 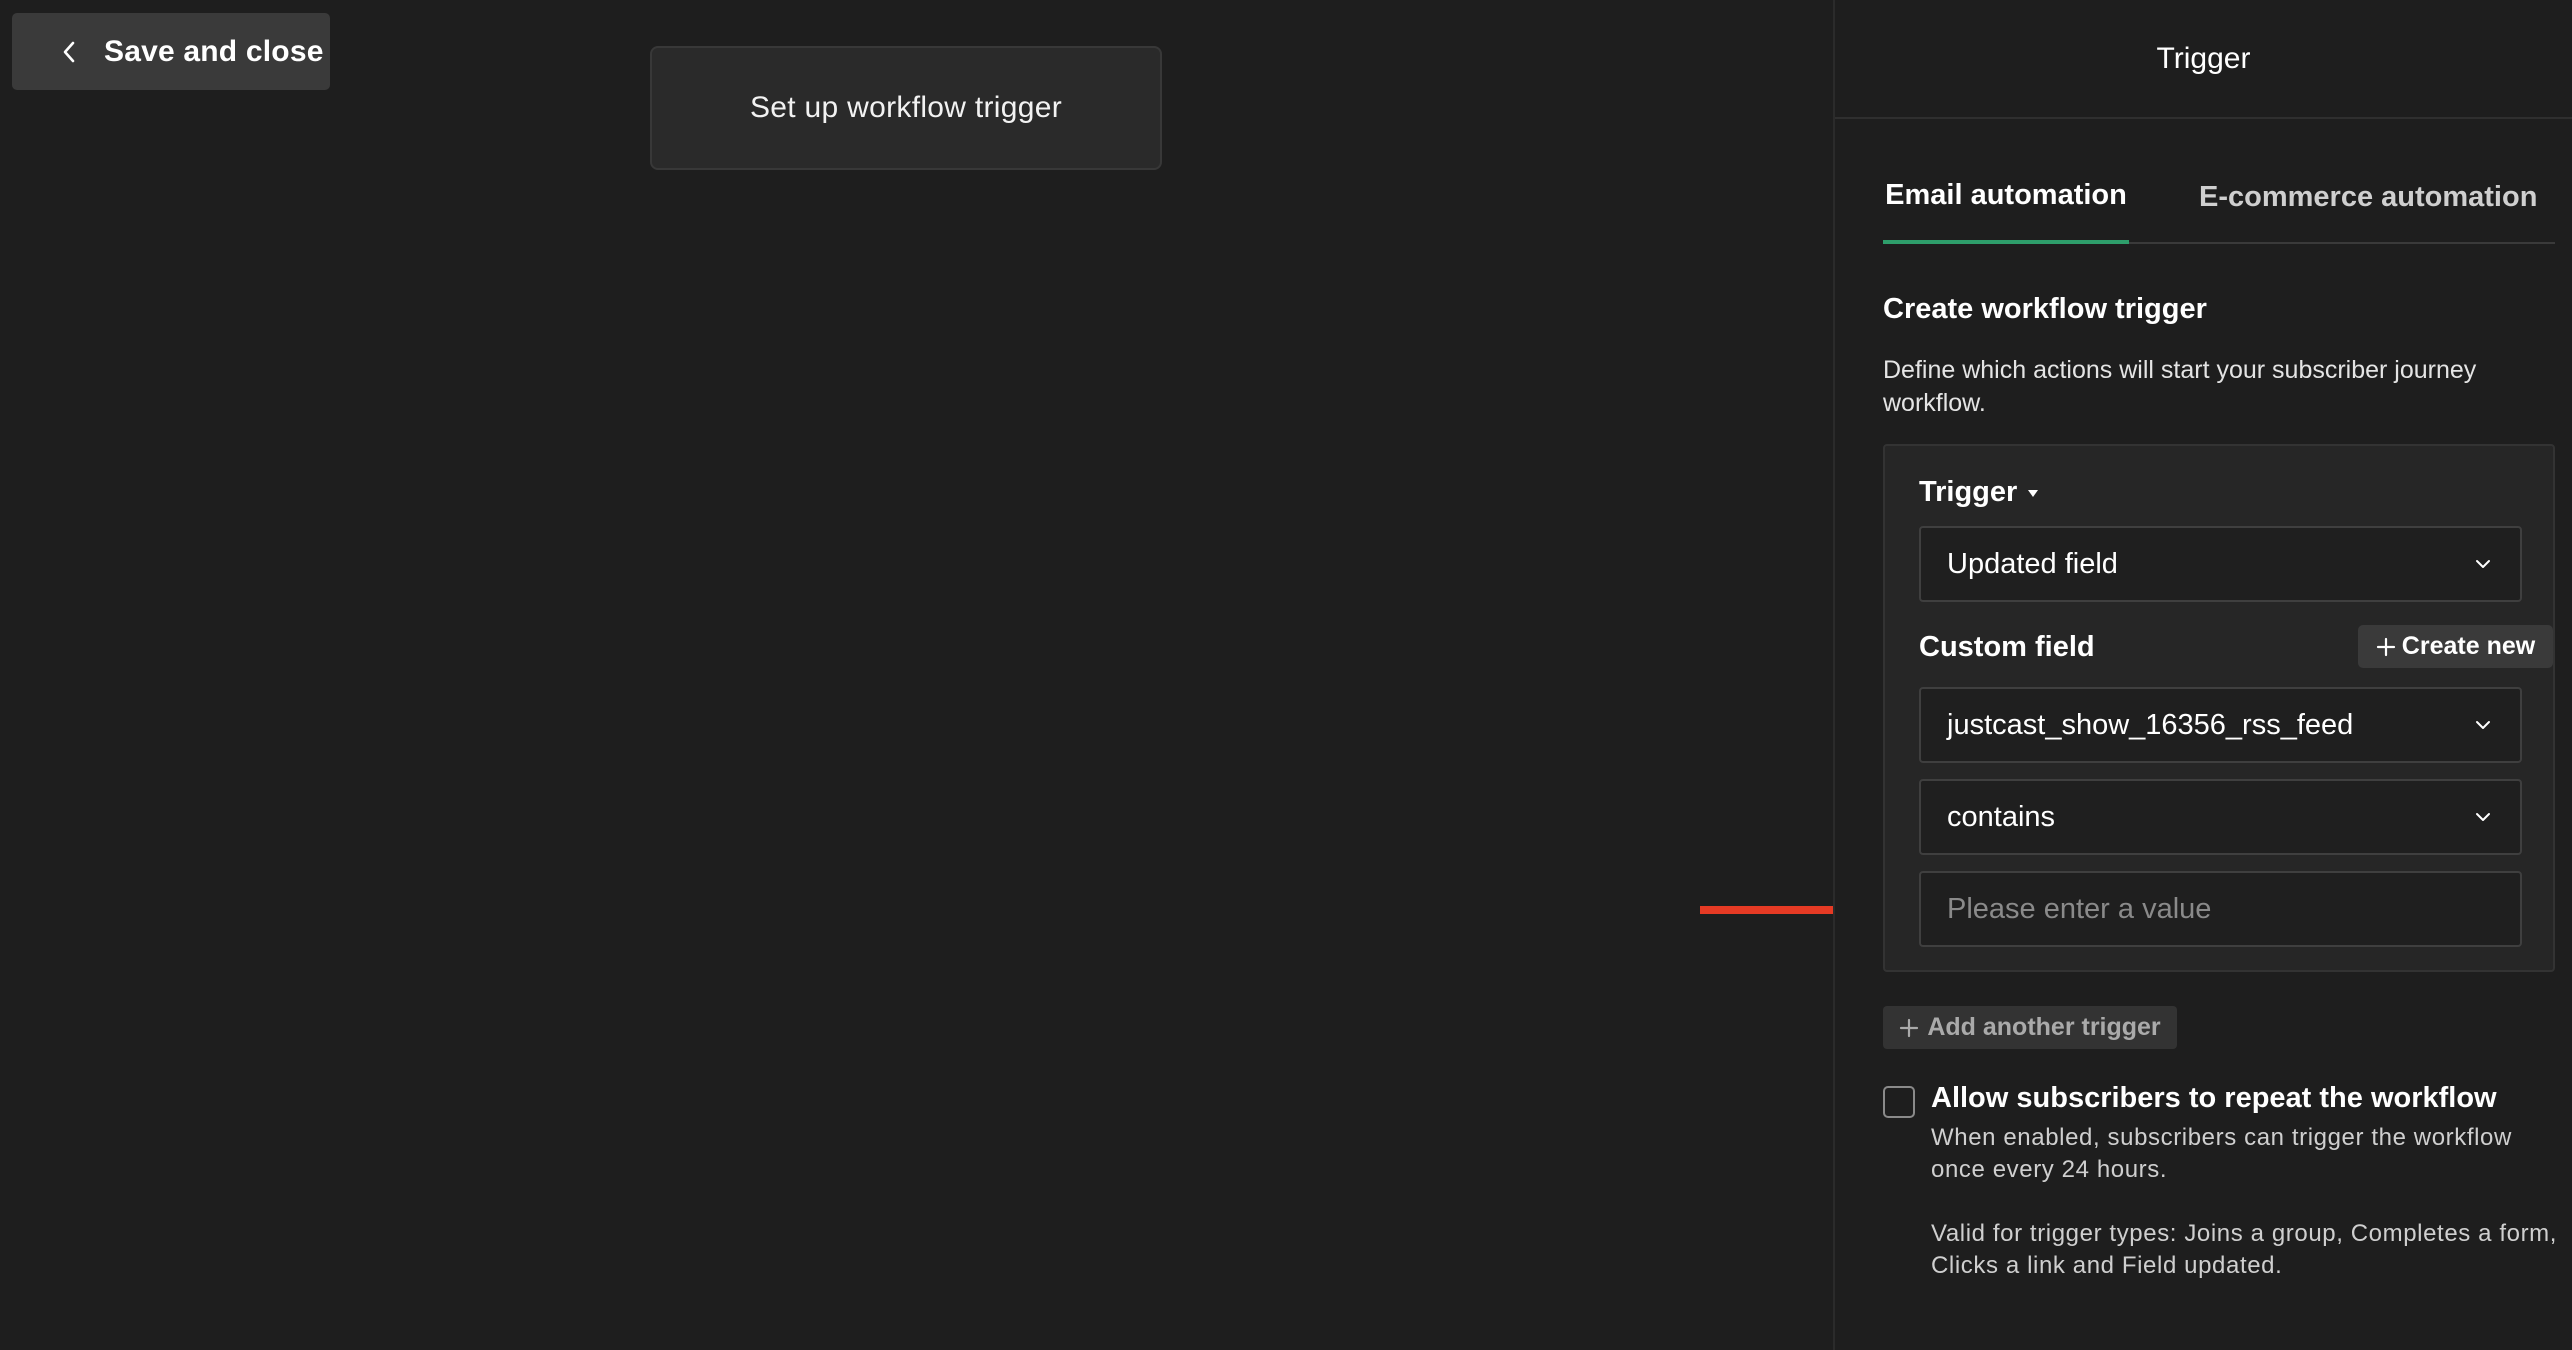 I want to click on automation-tabs: Email automation E-commerce automation, so click(x=2219, y=197).